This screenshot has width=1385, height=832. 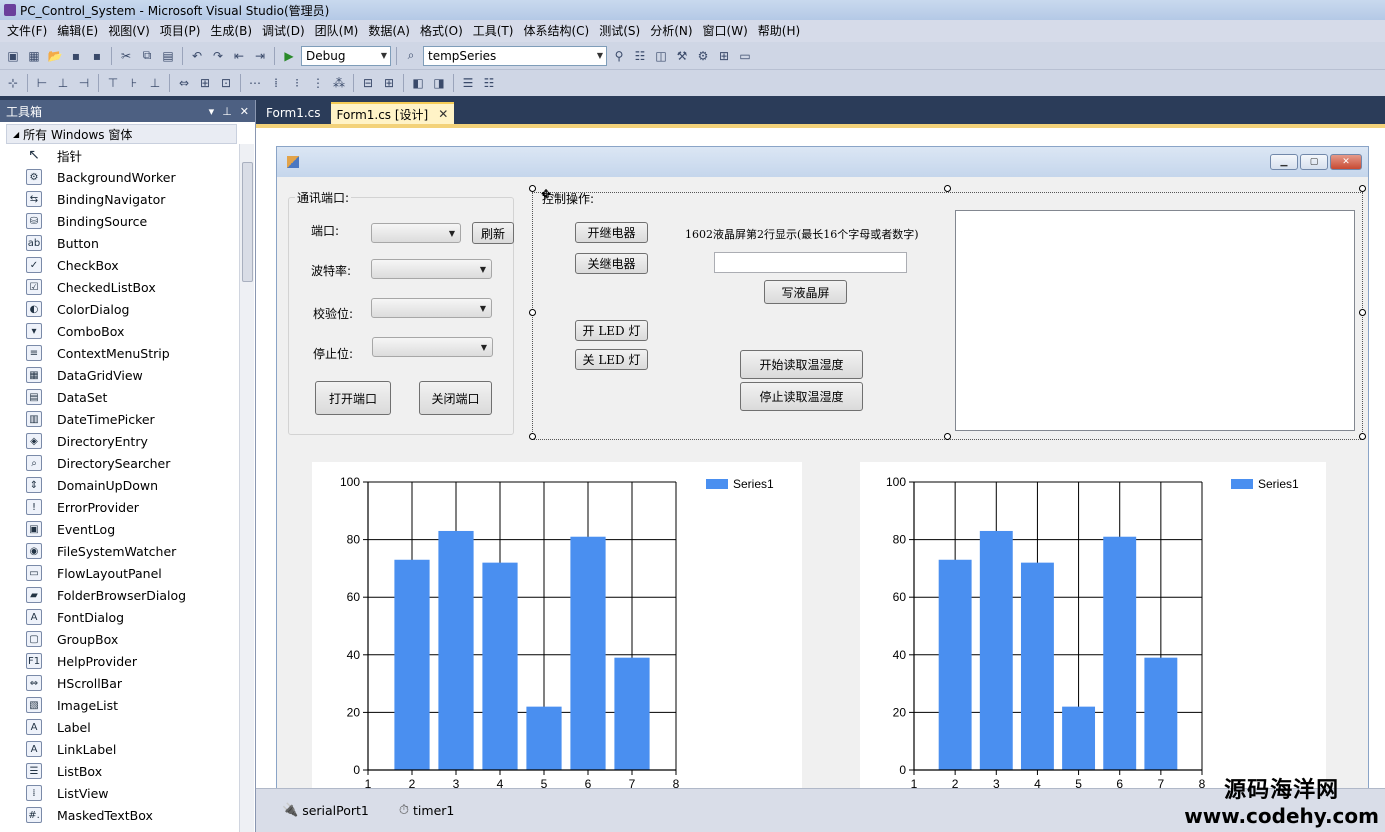 I want to click on navigate-icon: ⇤, so click(x=239, y=56).